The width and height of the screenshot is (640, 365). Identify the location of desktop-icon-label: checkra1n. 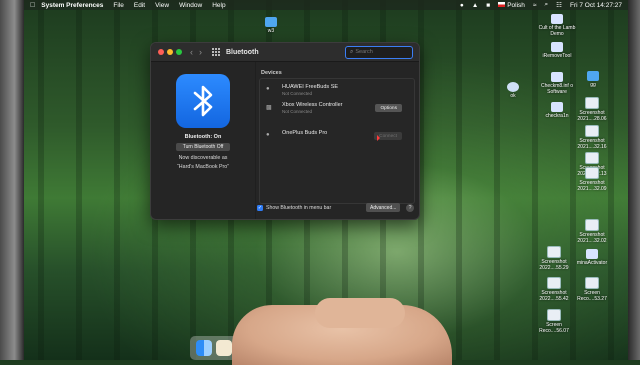
(557, 116).